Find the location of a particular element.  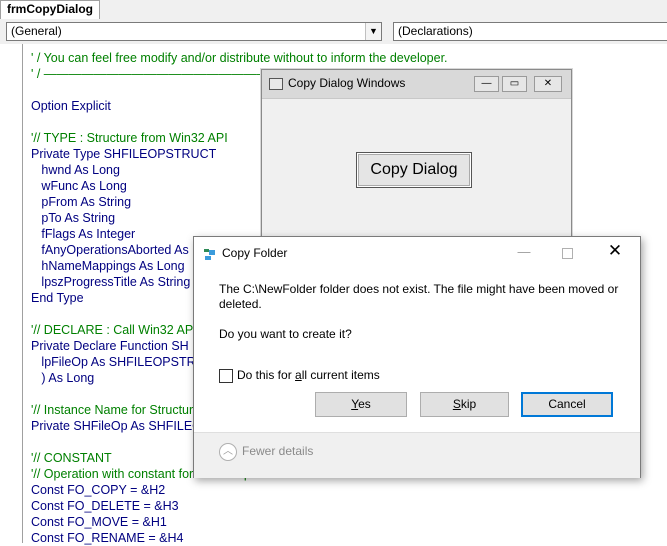

dialog-footer: ︿ Fewer details is located at coordinates (417, 455).